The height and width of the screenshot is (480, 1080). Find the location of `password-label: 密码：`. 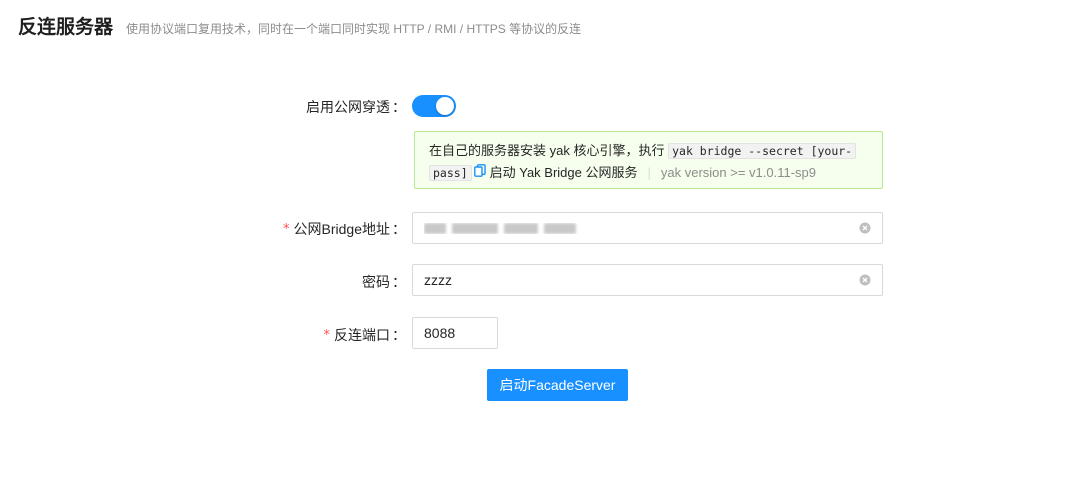

password-label: 密码： is located at coordinates (384, 282).